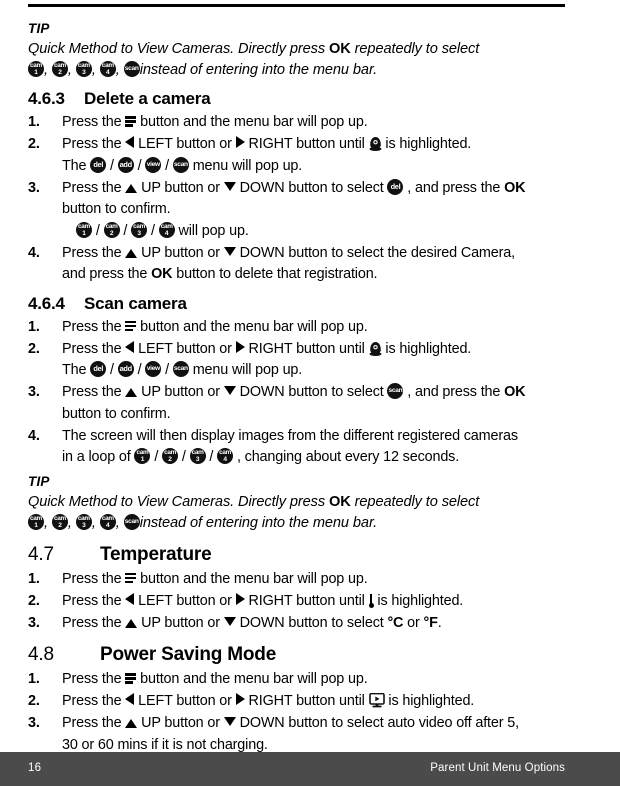 This screenshot has height=786, width=620. Describe the element at coordinates (375, 143) in the screenshot. I see `camera-icon` at that location.